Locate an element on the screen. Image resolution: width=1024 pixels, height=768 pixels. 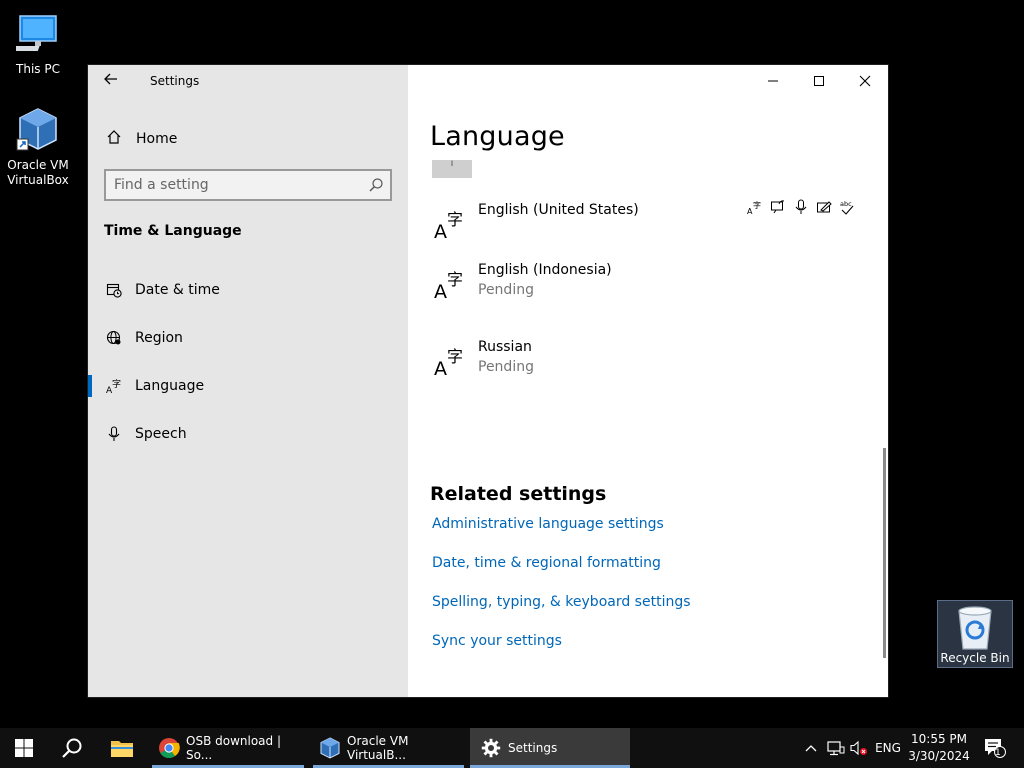
language-features: A字 abc is located at coordinates (800, 207).